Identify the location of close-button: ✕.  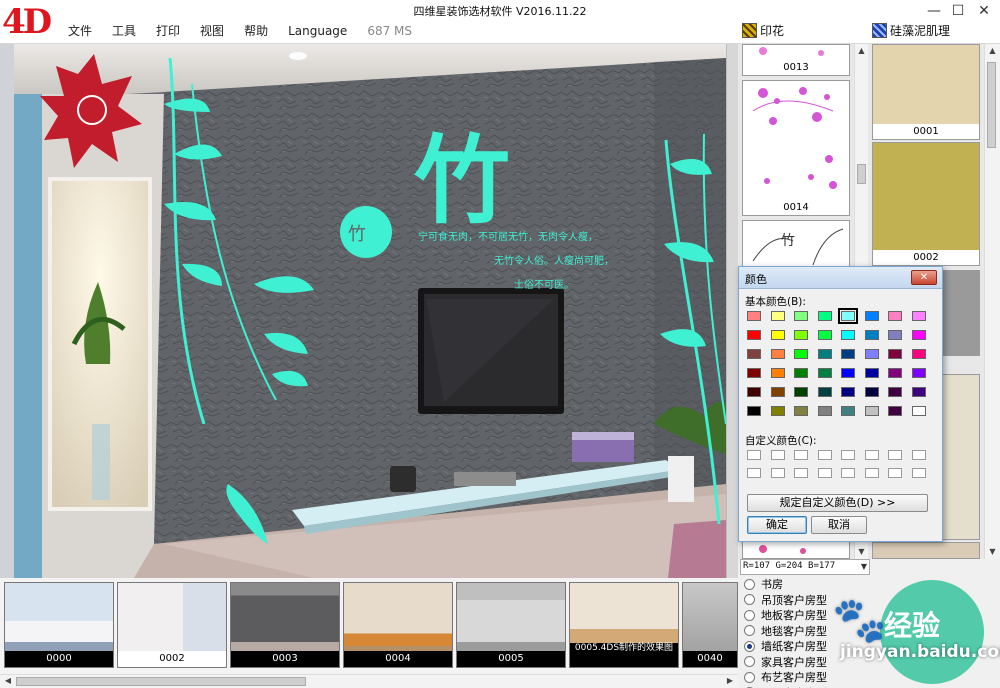
(984, 11).